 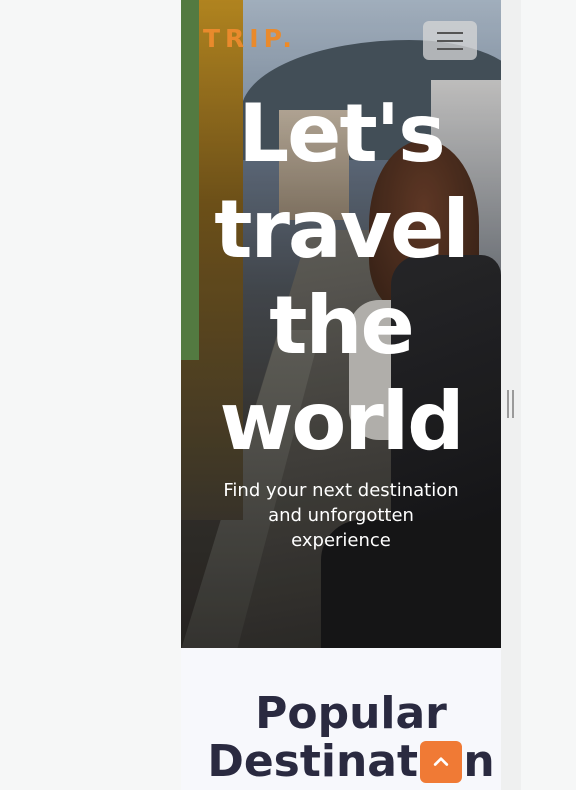 I want to click on brand-logo: TRIP., so click(x=250, y=38).